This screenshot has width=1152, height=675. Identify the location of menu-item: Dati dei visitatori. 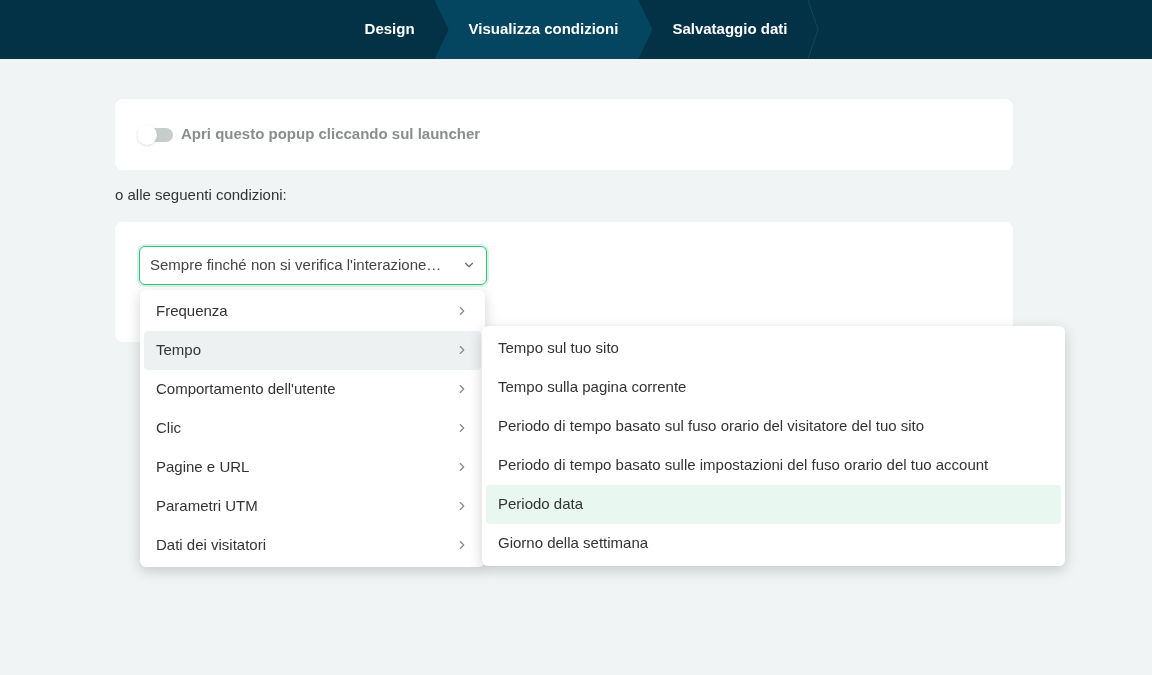
(312, 545).